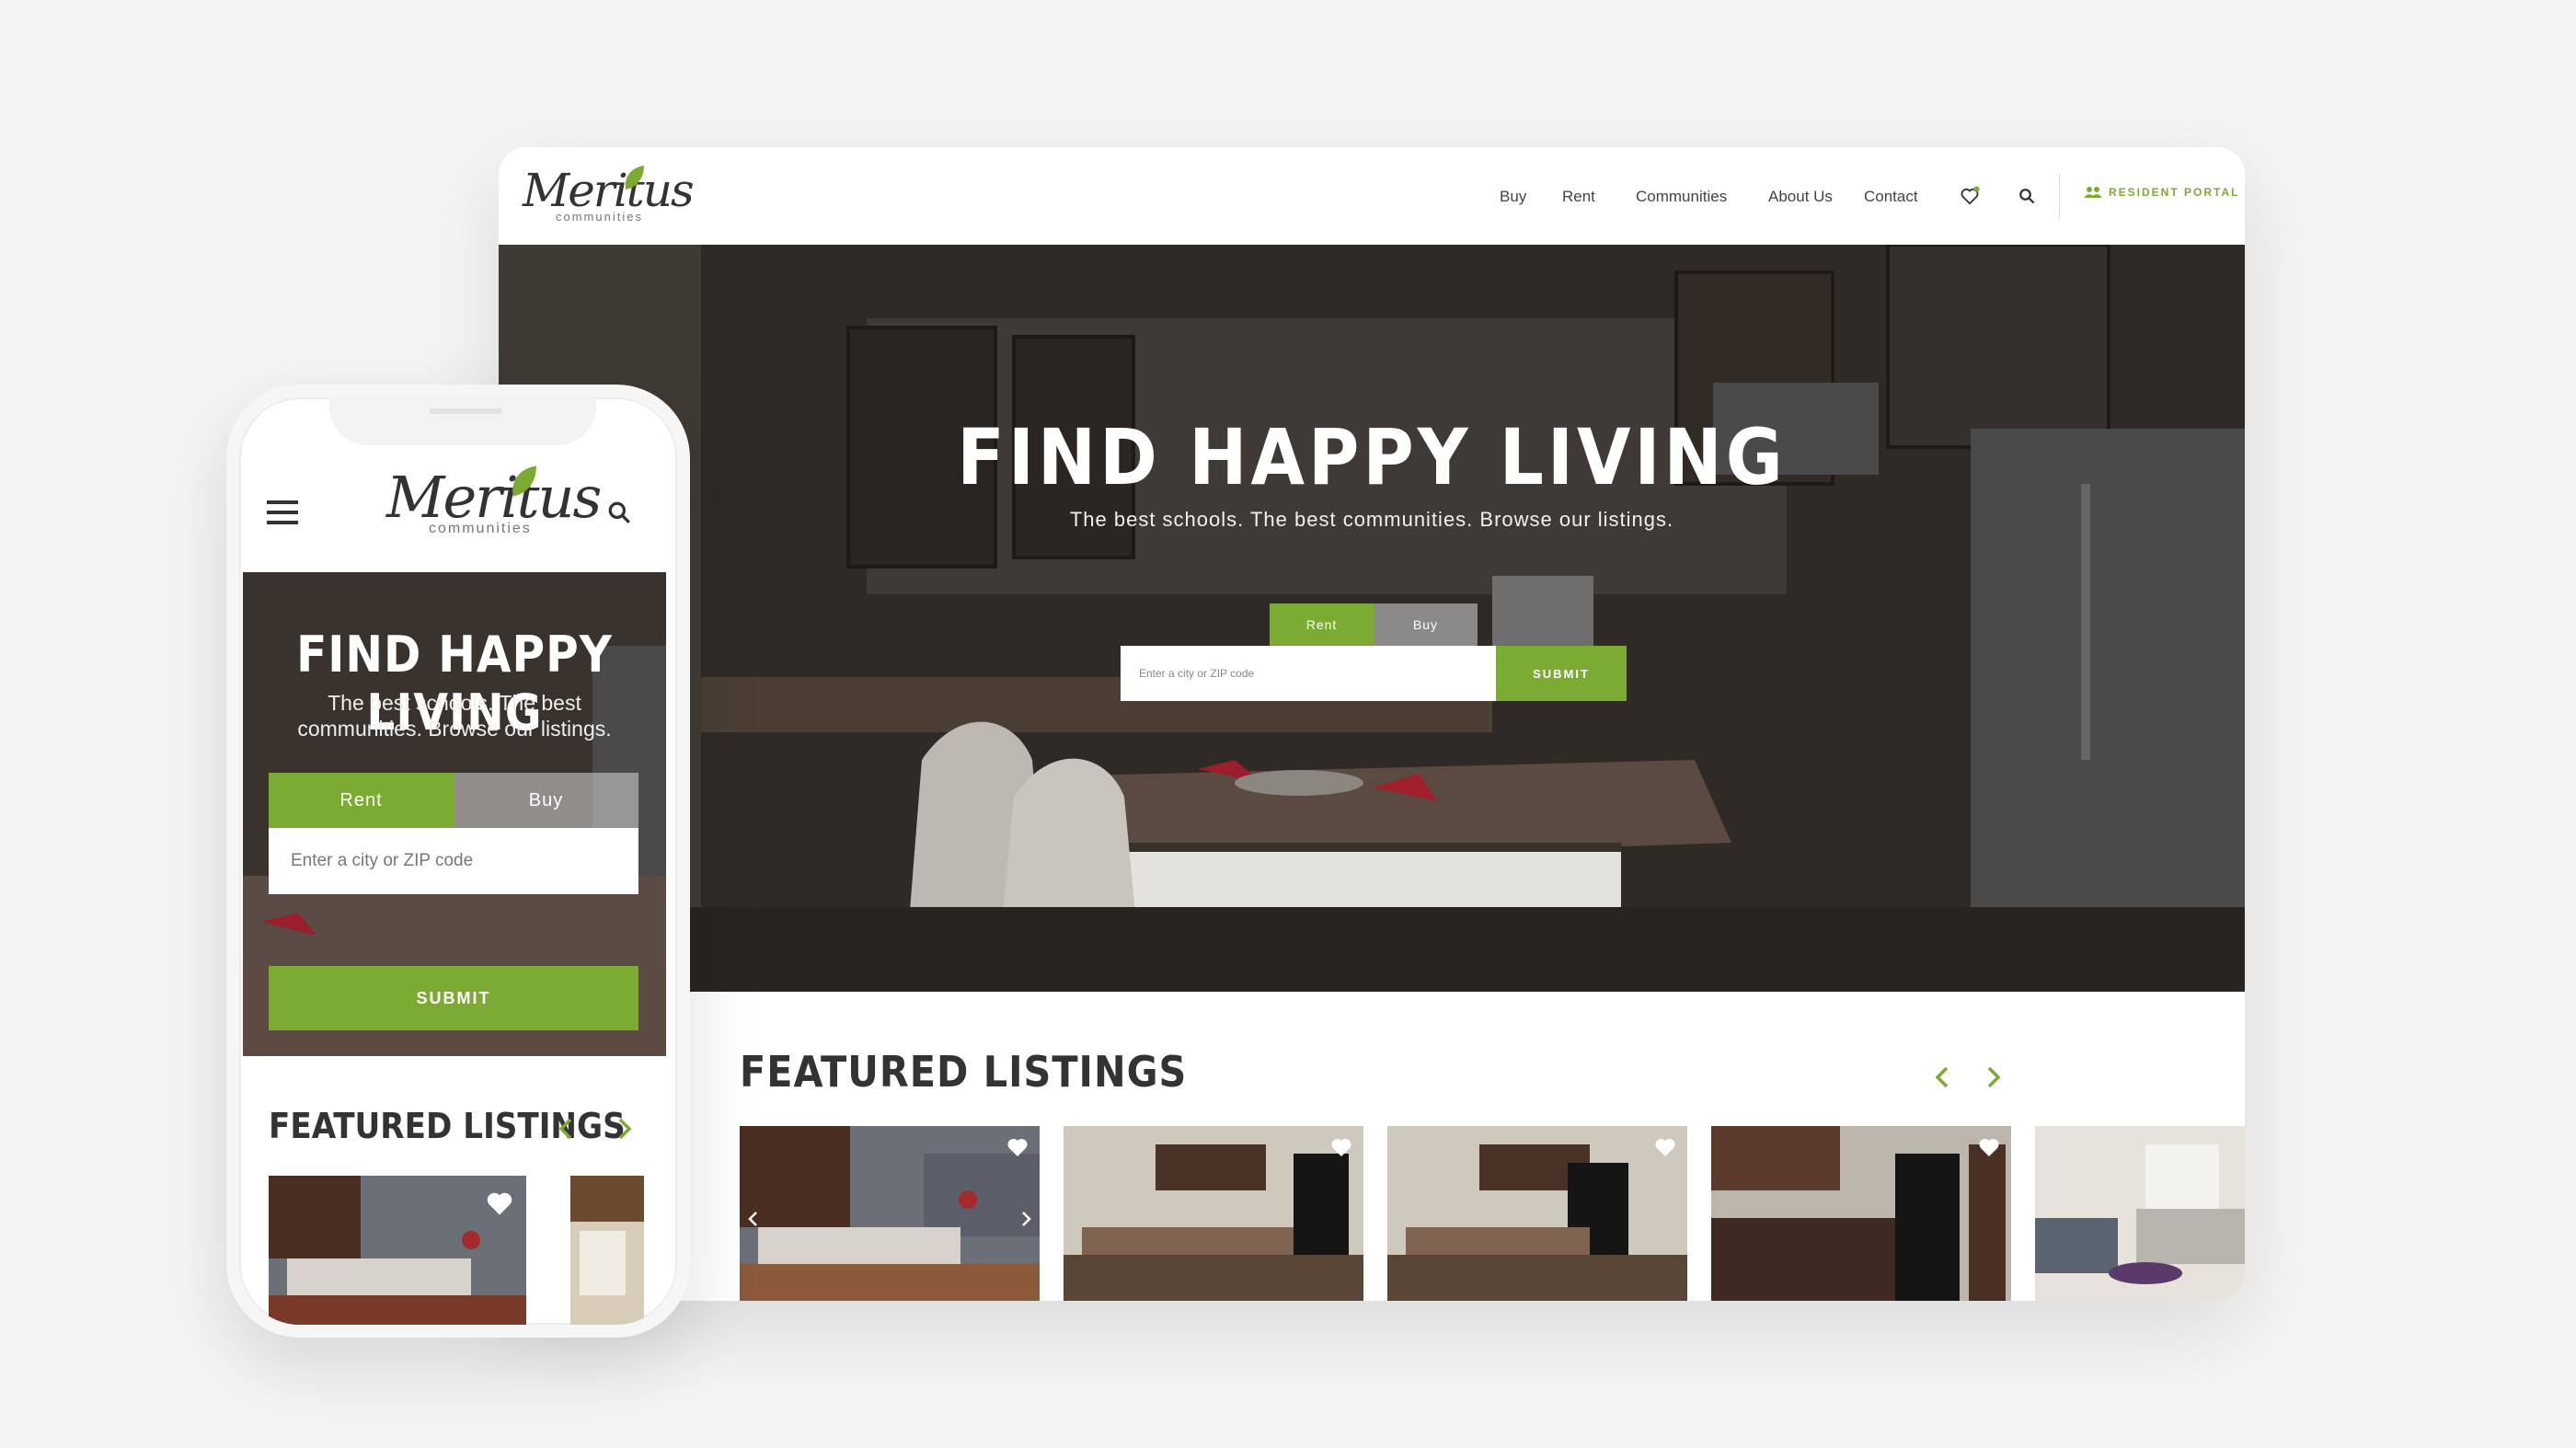  What do you see at coordinates (282, 512) in the screenshot?
I see `menu-icon` at bounding box center [282, 512].